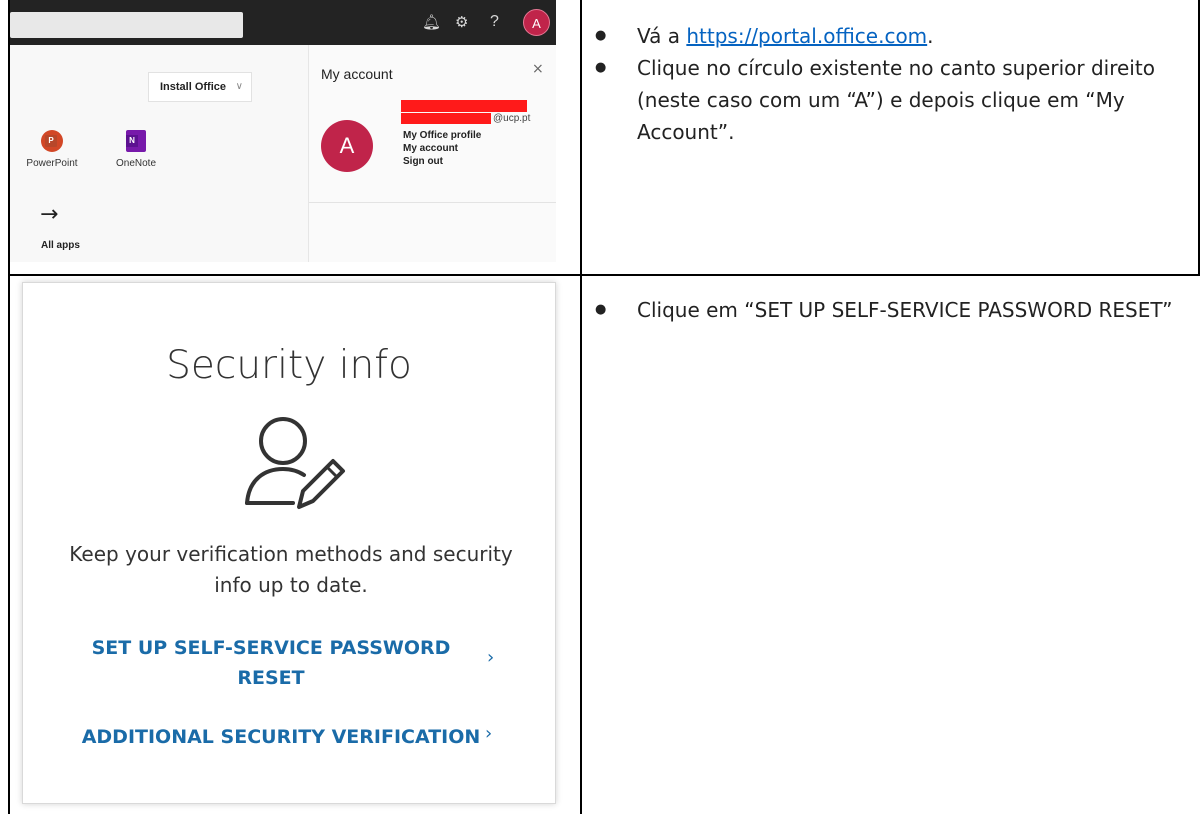  Describe the element at coordinates (423, 161) in the screenshot. I see `sign-out-link: Sign out` at that location.